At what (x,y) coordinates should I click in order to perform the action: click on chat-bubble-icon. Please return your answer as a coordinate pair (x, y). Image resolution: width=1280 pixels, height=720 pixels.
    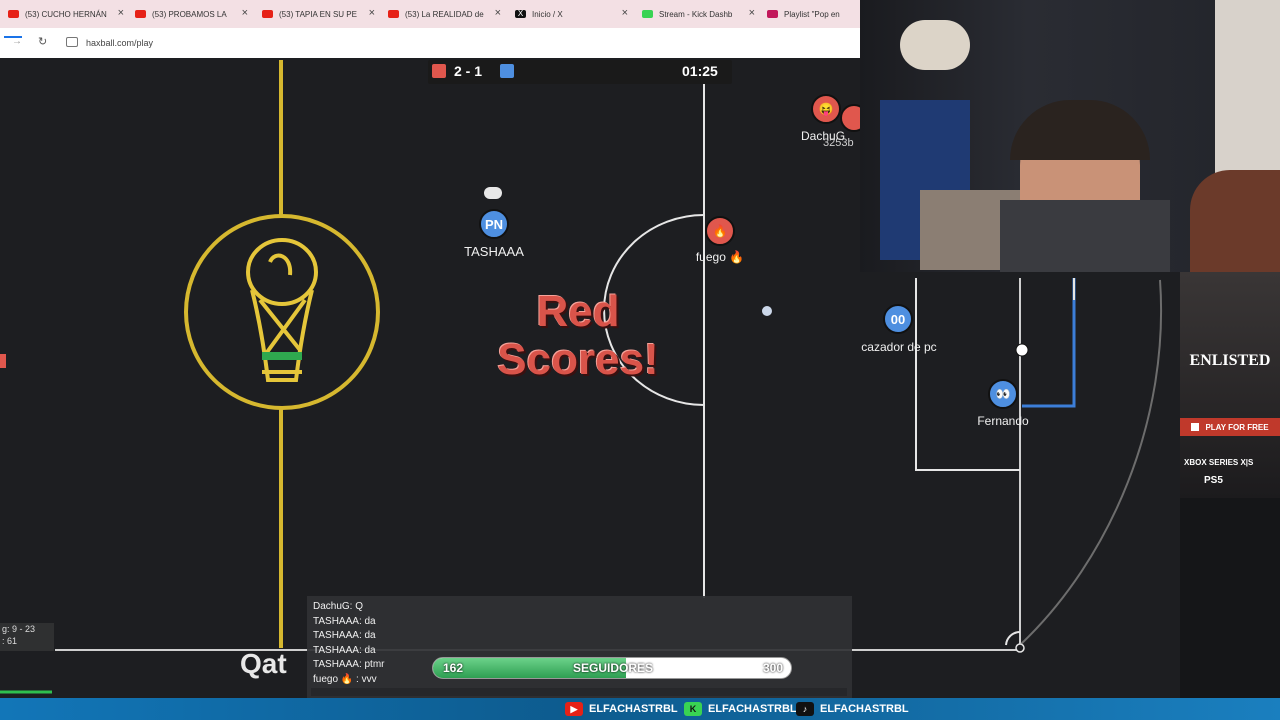
    Looking at the image, I should click on (493, 193).